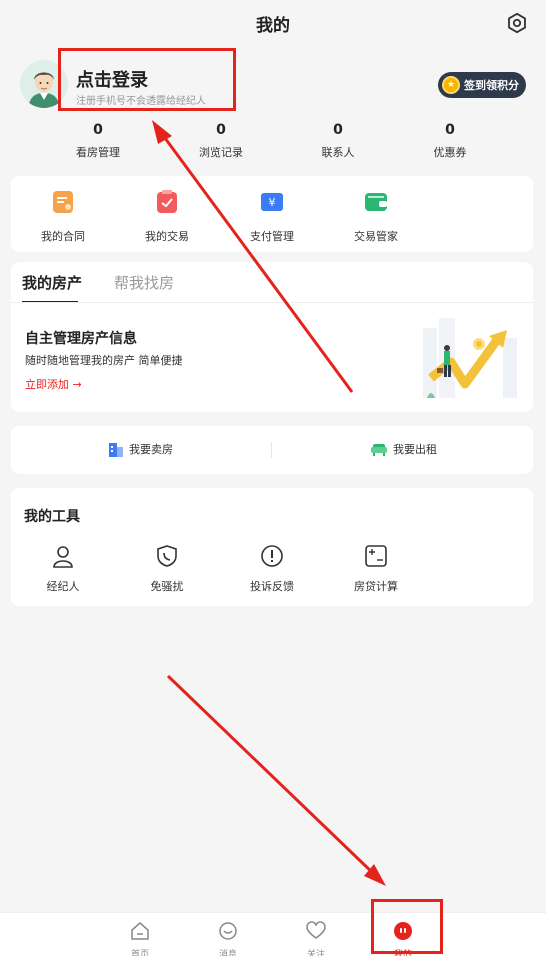 Image resolution: width=546 pixels, height=956 pixels. What do you see at coordinates (376, 202) in the screenshot?
I see `wallet-icon` at bounding box center [376, 202].